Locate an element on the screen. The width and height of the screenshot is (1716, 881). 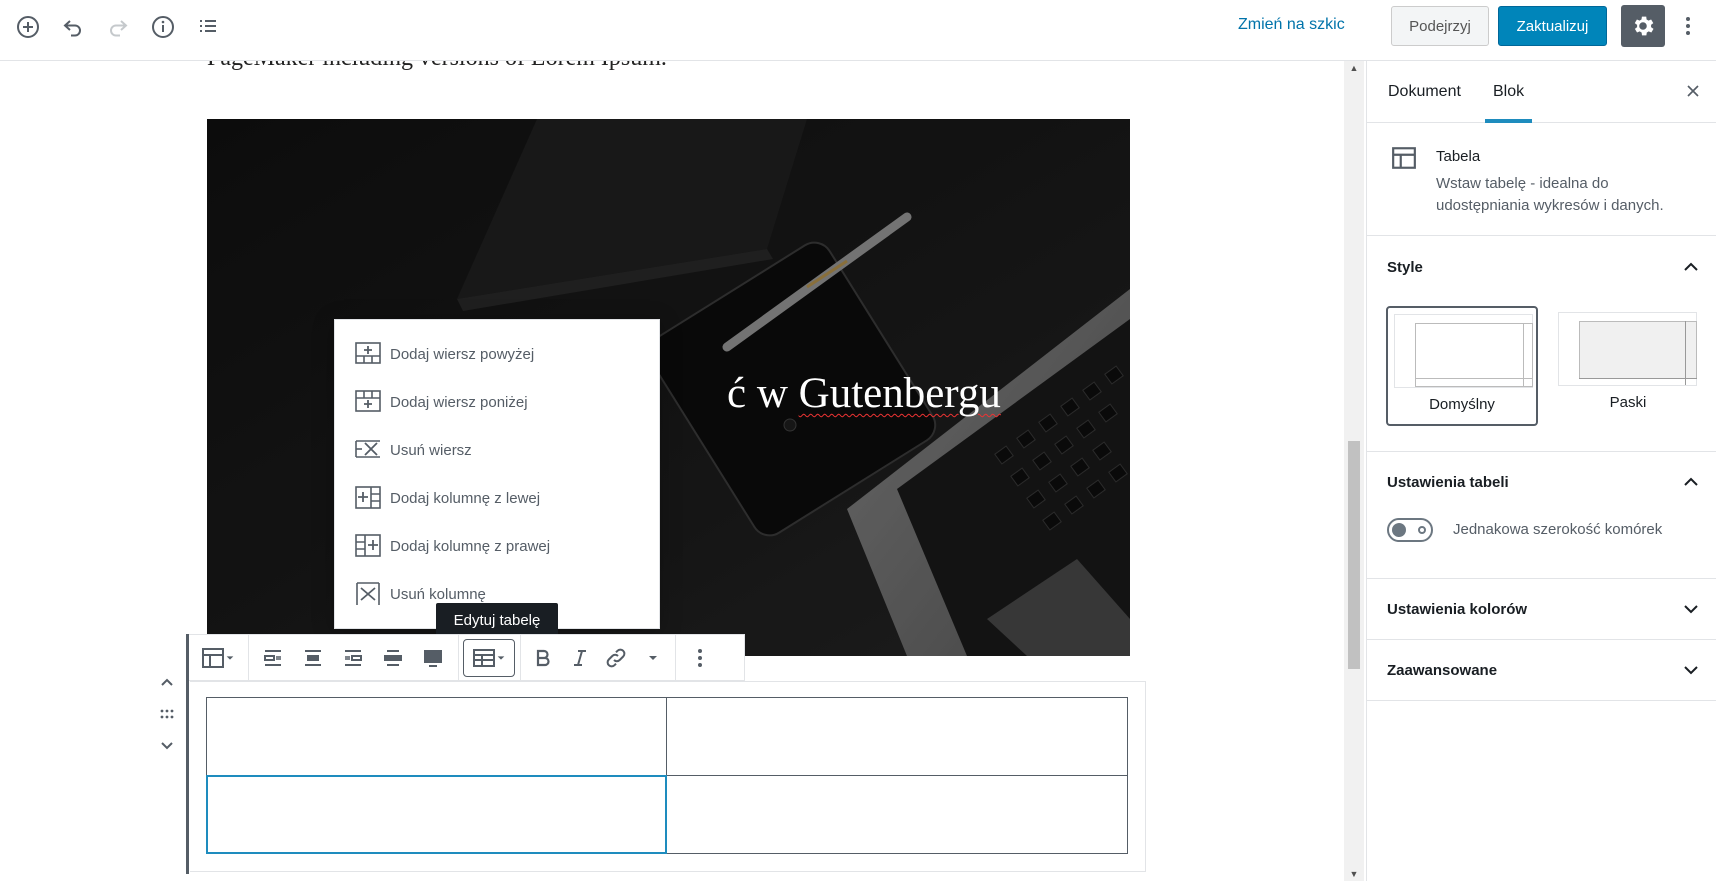
toggle-knob is located at coordinates (1399, 530).